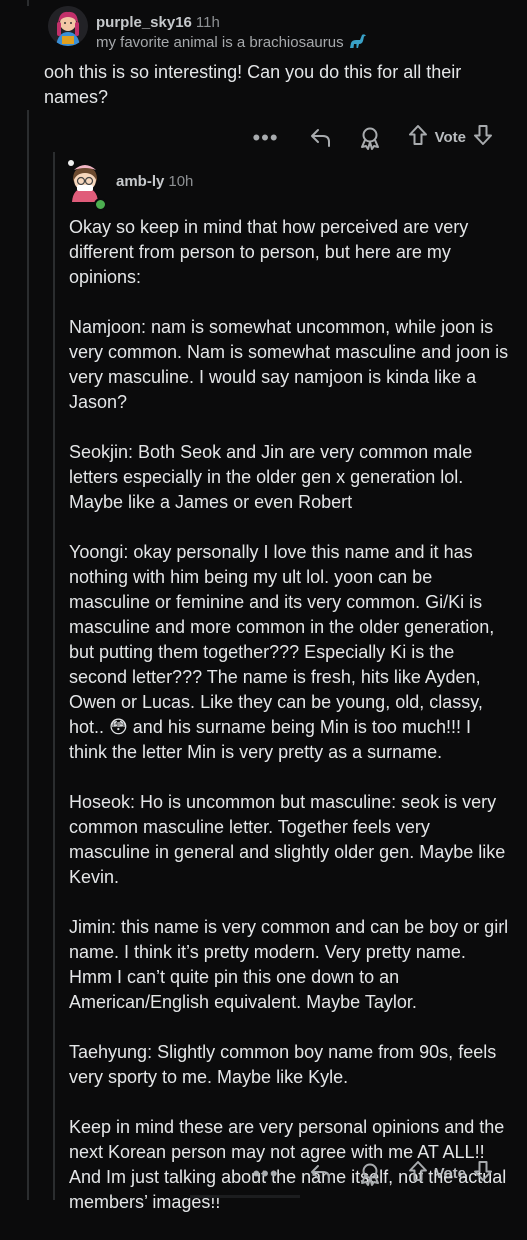 This screenshot has height=1240, width=527. What do you see at coordinates (144, 22) in the screenshot?
I see `parent-username: purple_sky16` at bounding box center [144, 22].